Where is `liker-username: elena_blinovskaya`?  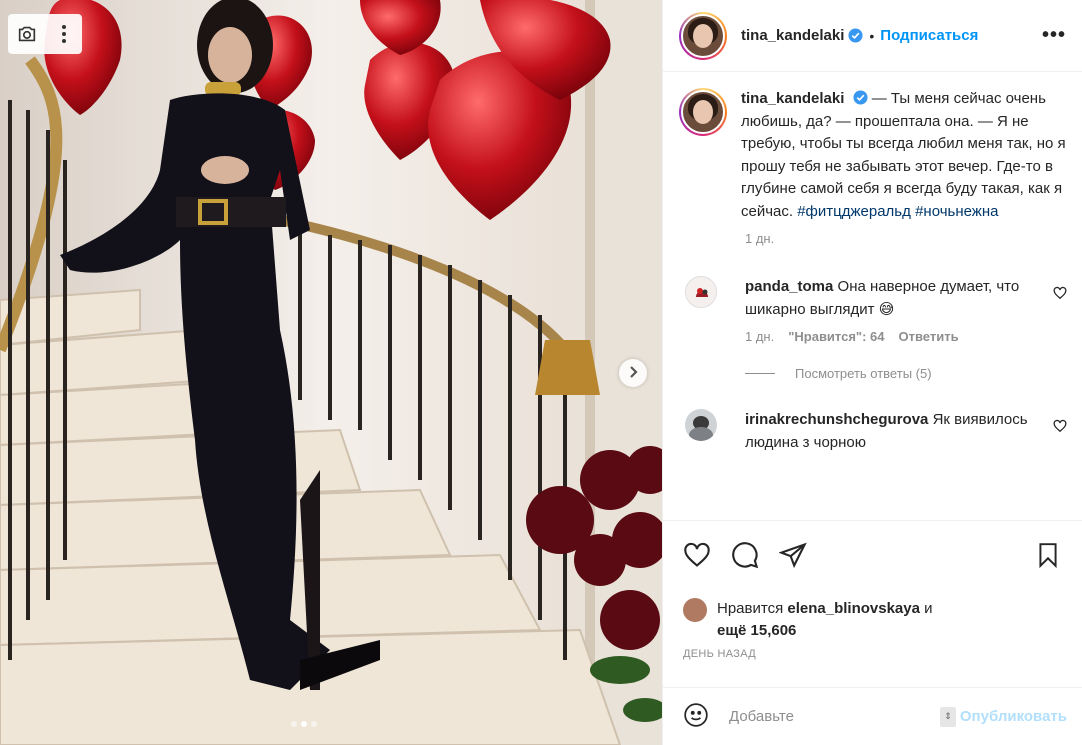 liker-username: elena_blinovskaya is located at coordinates (853, 608).